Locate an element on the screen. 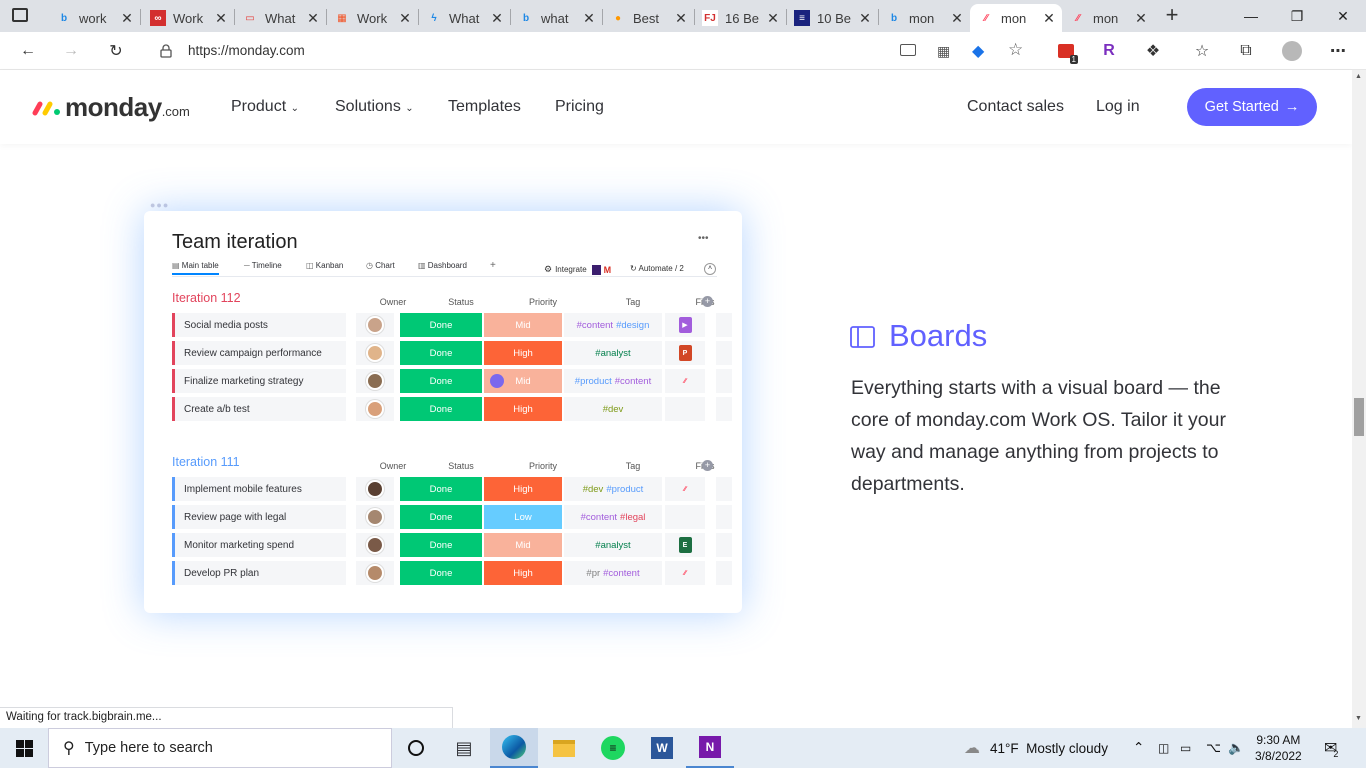 The width and height of the screenshot is (1366, 768). board-more-icon: ••• is located at coordinates (703, 238).